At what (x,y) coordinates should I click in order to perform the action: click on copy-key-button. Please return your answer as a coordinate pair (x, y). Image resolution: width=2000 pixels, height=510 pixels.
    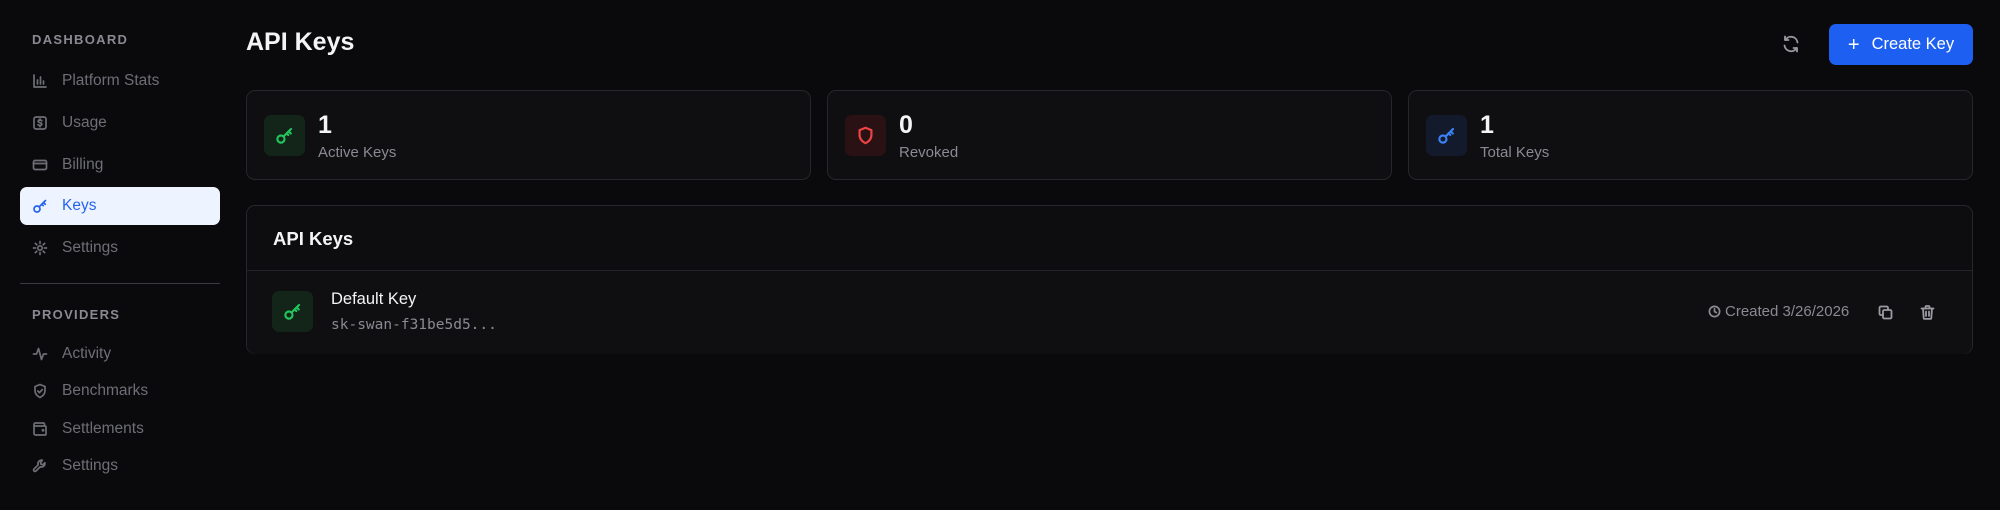
    Looking at the image, I should click on (1885, 312).